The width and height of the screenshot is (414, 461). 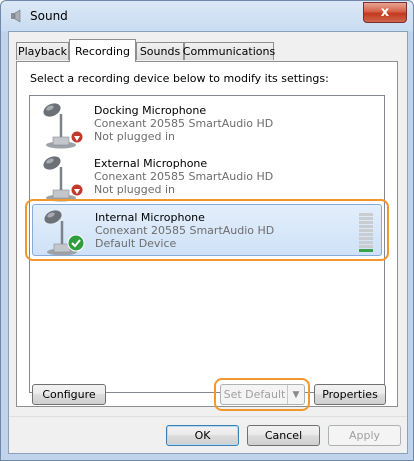 What do you see at coordinates (207, 16) in the screenshot?
I see `title-bar: Sound x` at bounding box center [207, 16].